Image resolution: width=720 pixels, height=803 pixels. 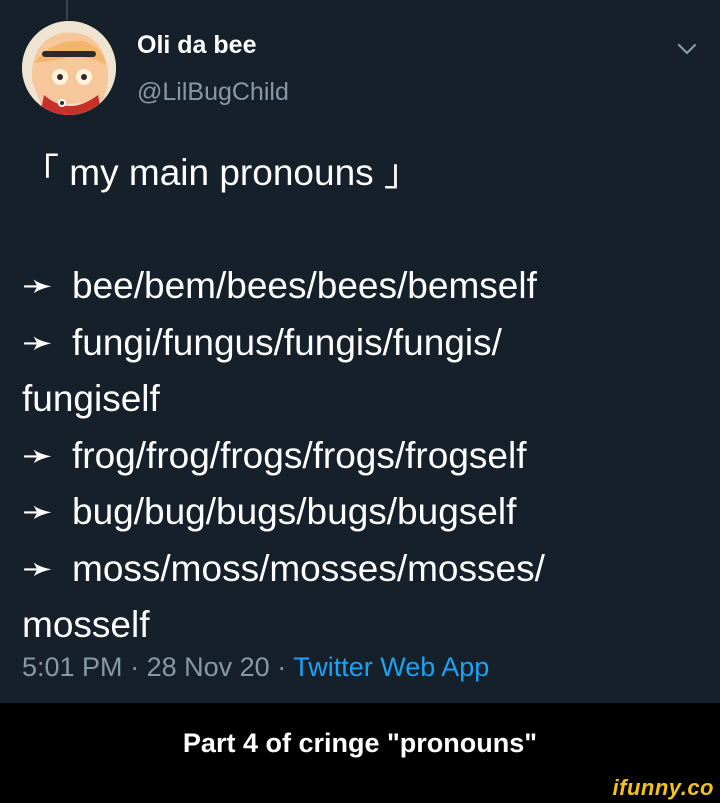 What do you see at coordinates (72, 667) in the screenshot?
I see `tweet-time: 5:01 PM` at bounding box center [72, 667].